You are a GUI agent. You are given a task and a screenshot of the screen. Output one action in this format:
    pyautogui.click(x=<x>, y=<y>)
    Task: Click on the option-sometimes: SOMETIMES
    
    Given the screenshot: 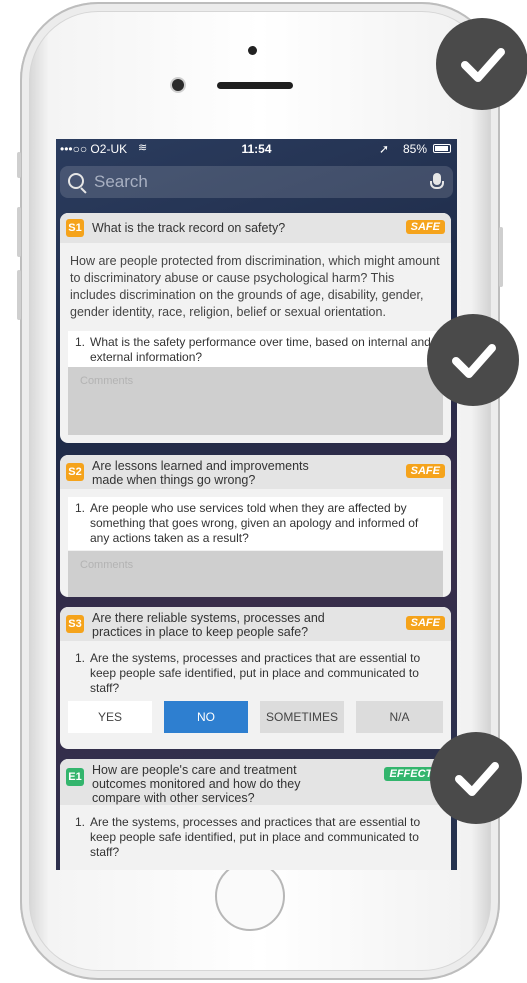 What is the action you would take?
    pyautogui.click(x=302, y=717)
    